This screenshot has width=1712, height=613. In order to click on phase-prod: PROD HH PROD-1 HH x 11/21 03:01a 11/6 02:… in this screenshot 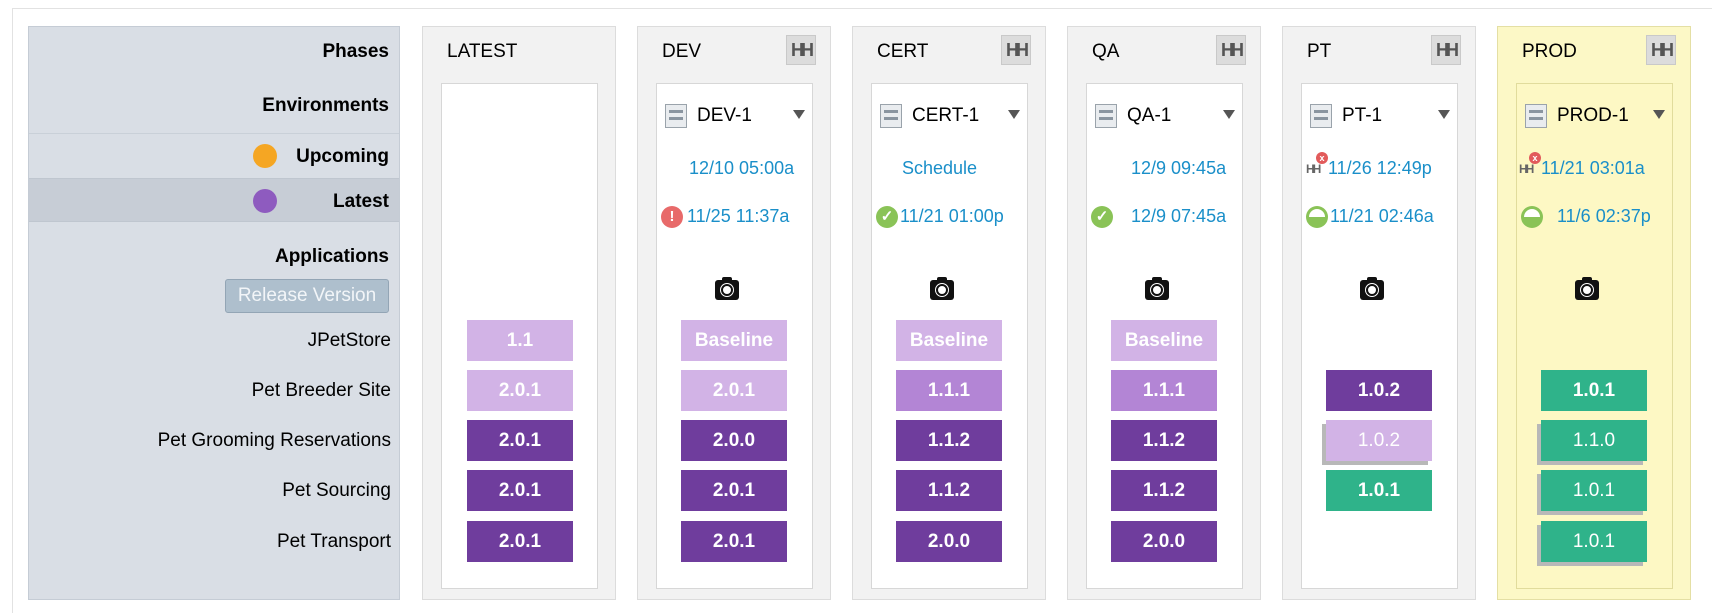, I will do `click(1594, 313)`.